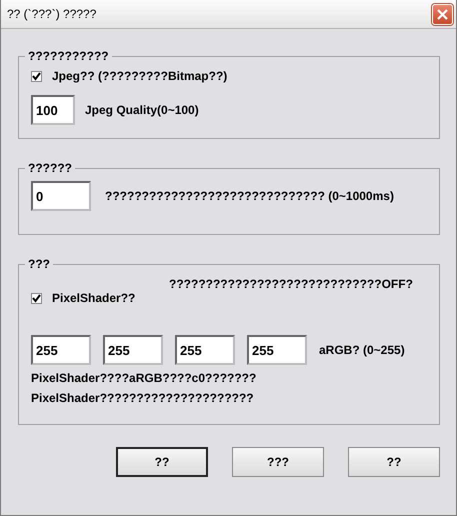  What do you see at coordinates (362, 350) in the screenshot?
I see `field-label: aRGB? (0~255)` at bounding box center [362, 350].